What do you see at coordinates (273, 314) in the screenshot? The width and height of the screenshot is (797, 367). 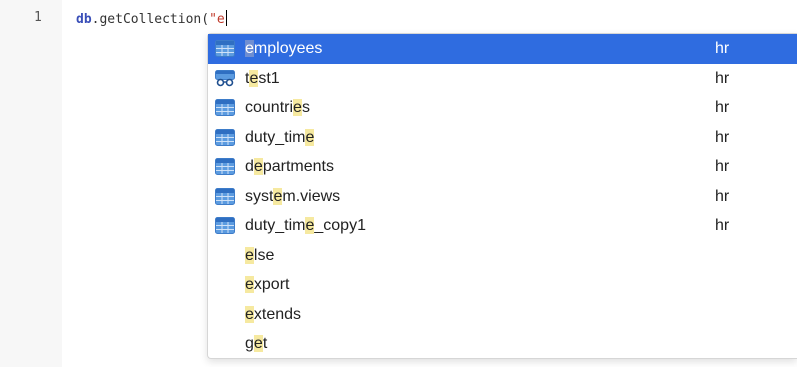 I see `suggestion-label: extends` at bounding box center [273, 314].